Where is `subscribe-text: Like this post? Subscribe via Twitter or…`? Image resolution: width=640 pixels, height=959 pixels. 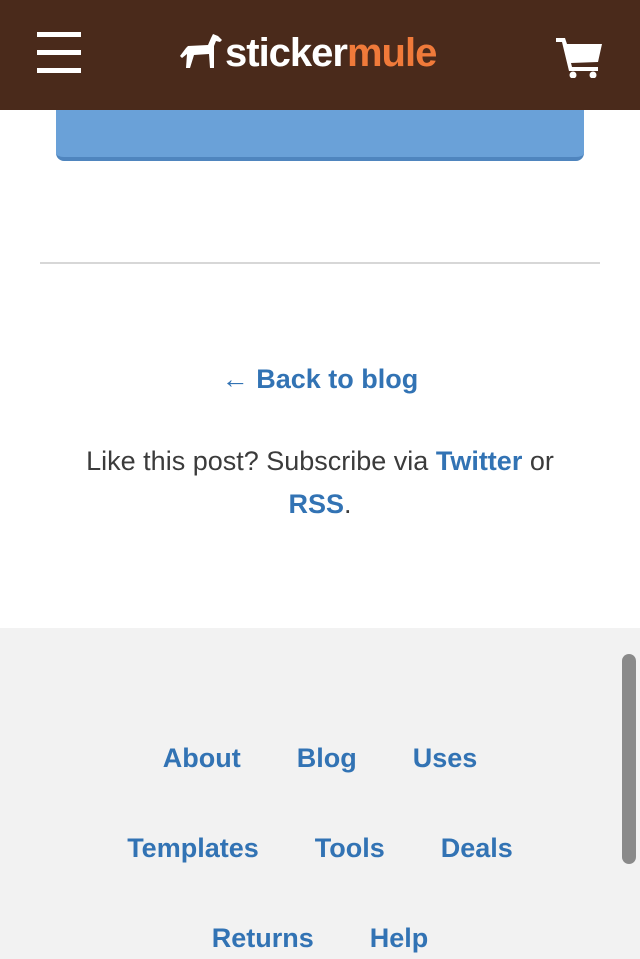
subscribe-text: Like this post? Subscribe via Twitter or… is located at coordinates (320, 483).